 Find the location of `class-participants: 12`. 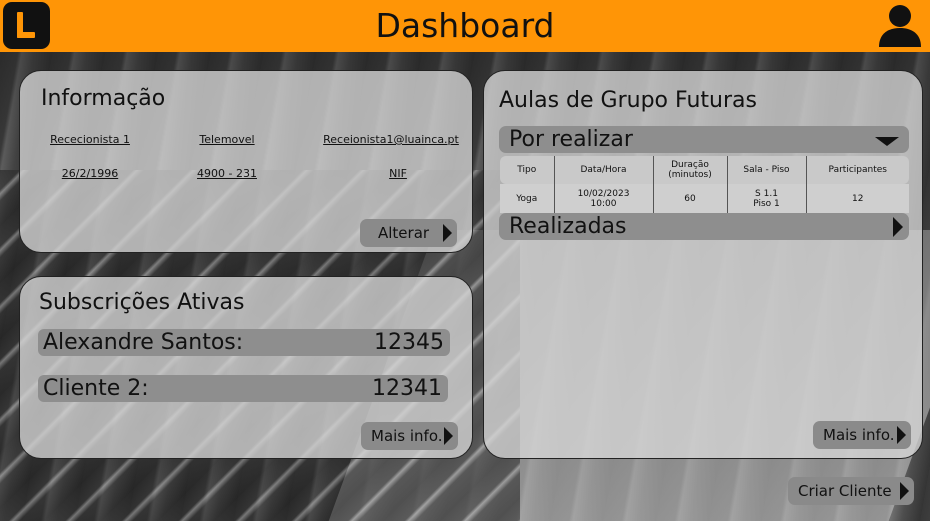

class-participants: 12 is located at coordinates (857, 198).